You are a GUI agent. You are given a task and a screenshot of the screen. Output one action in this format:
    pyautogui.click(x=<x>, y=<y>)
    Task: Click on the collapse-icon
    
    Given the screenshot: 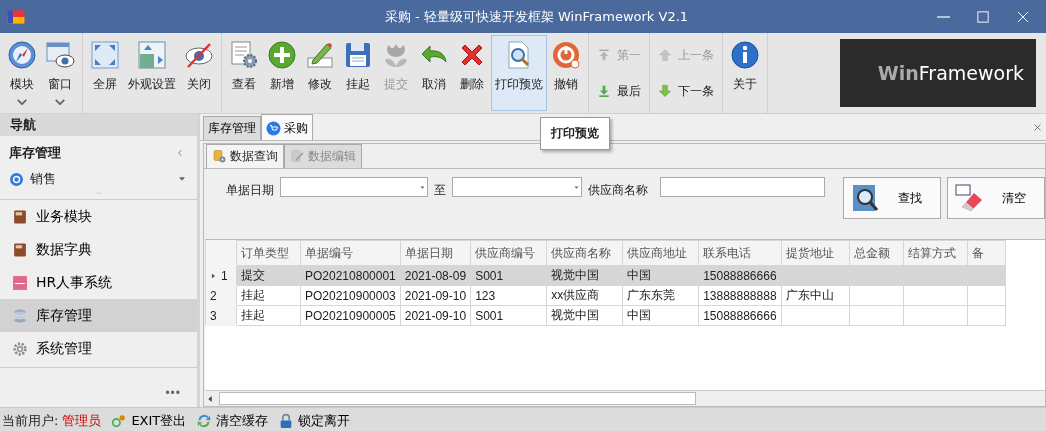 What is the action you would take?
    pyautogui.click(x=180, y=153)
    